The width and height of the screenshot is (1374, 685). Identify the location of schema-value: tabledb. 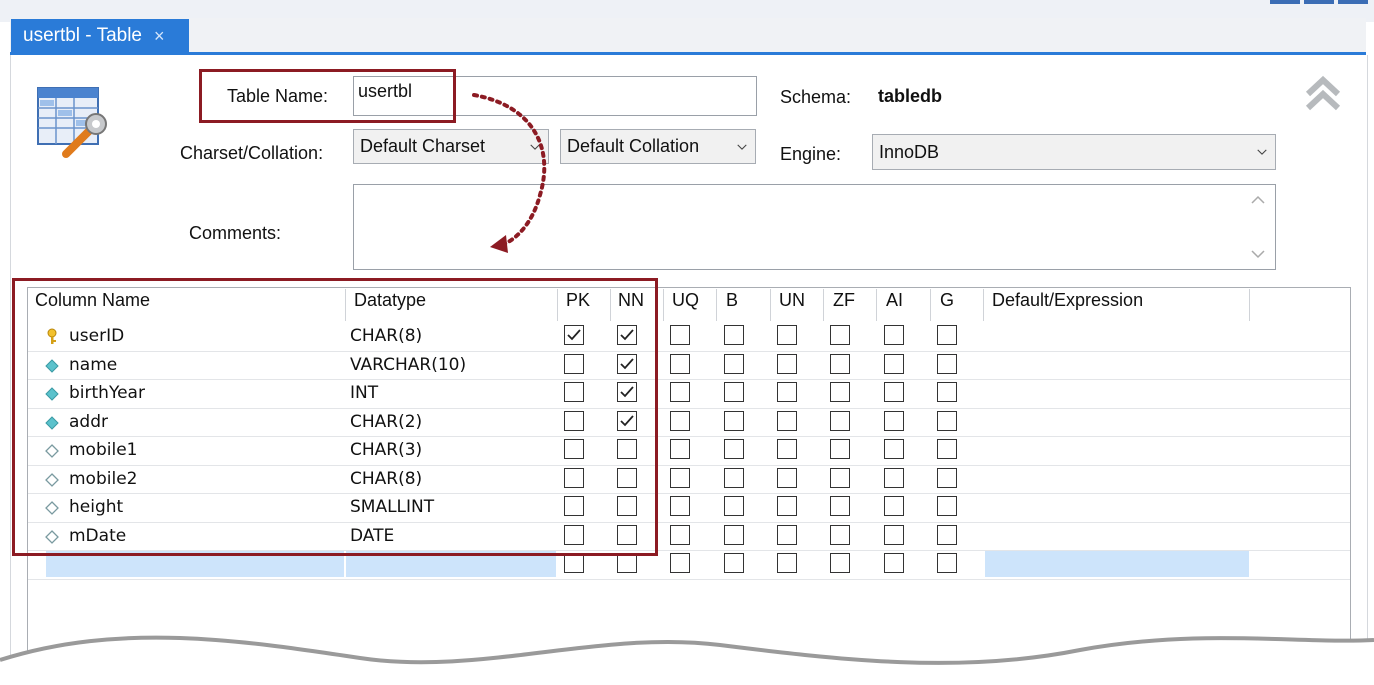
(910, 96).